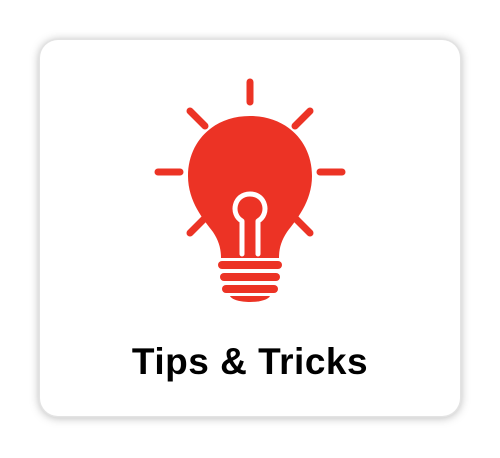 This screenshot has width=500, height=458. What do you see at coordinates (250, 361) in the screenshot?
I see `card-title: Tips & Tricks` at bounding box center [250, 361].